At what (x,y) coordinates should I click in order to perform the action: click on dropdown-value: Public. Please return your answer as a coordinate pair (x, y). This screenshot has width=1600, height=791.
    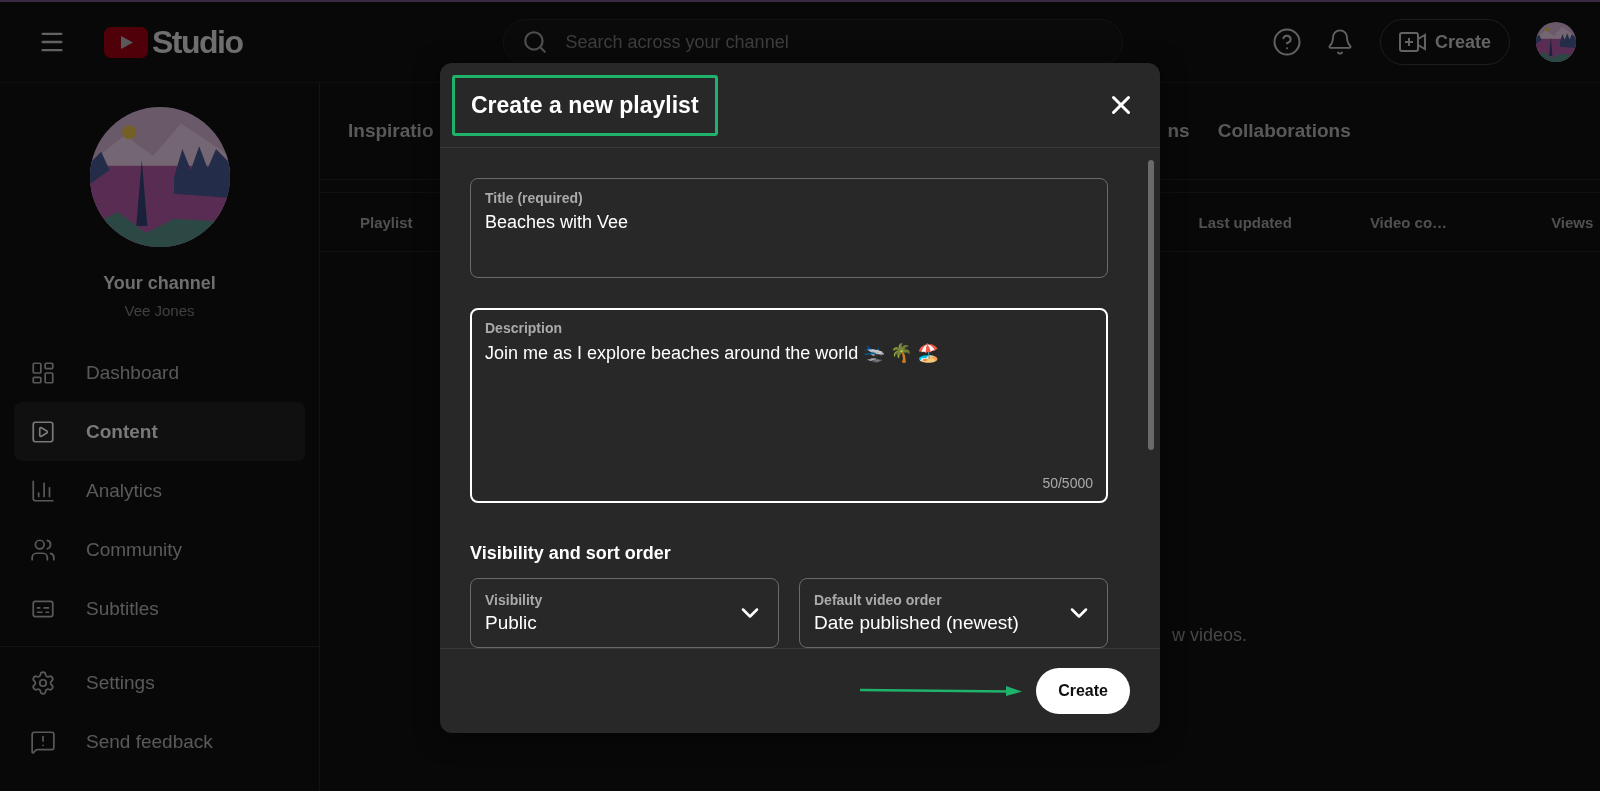
    Looking at the image, I should click on (511, 623).